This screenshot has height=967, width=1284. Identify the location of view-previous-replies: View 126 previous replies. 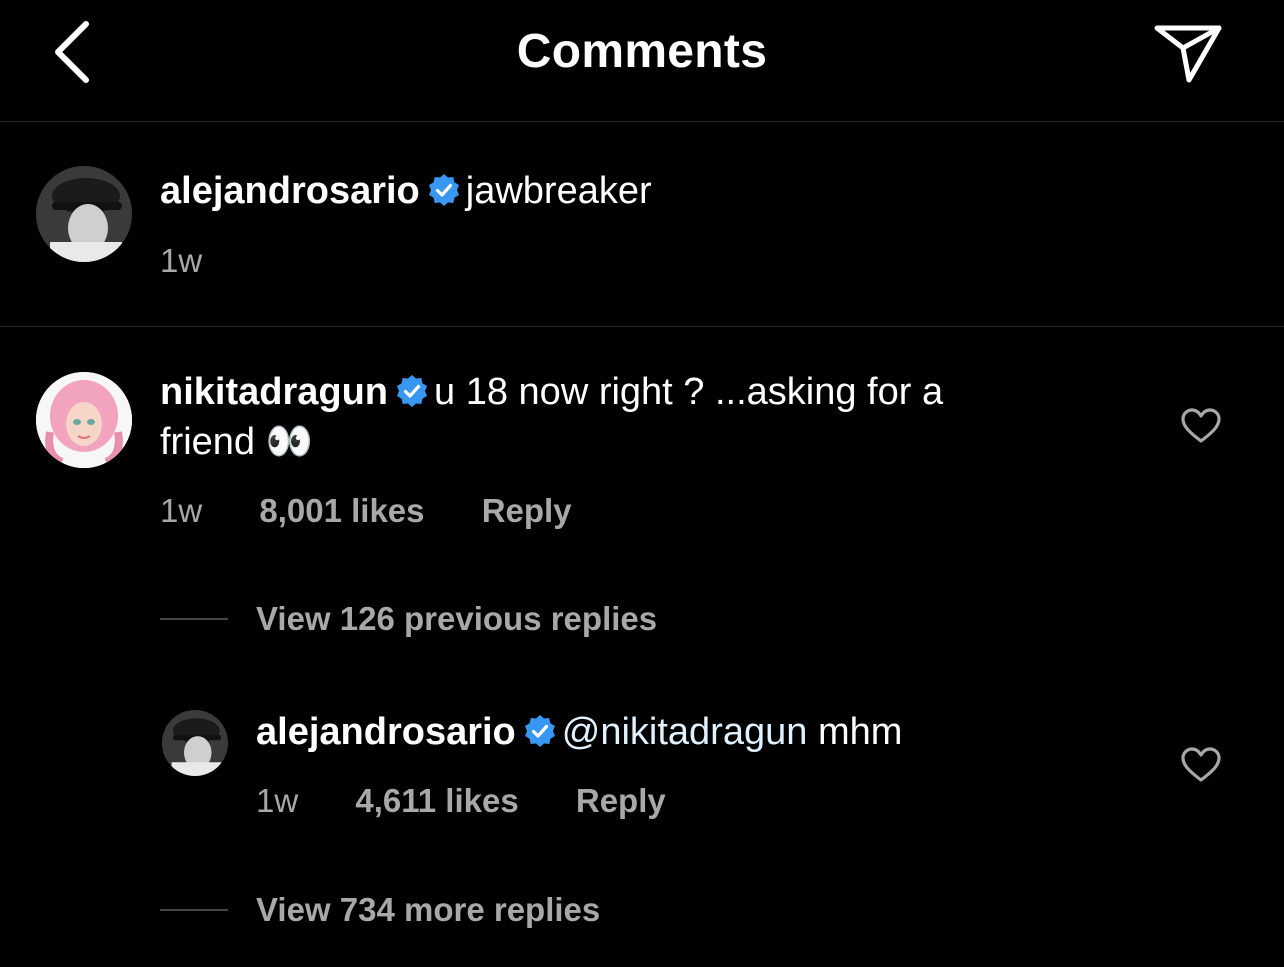
(408, 619).